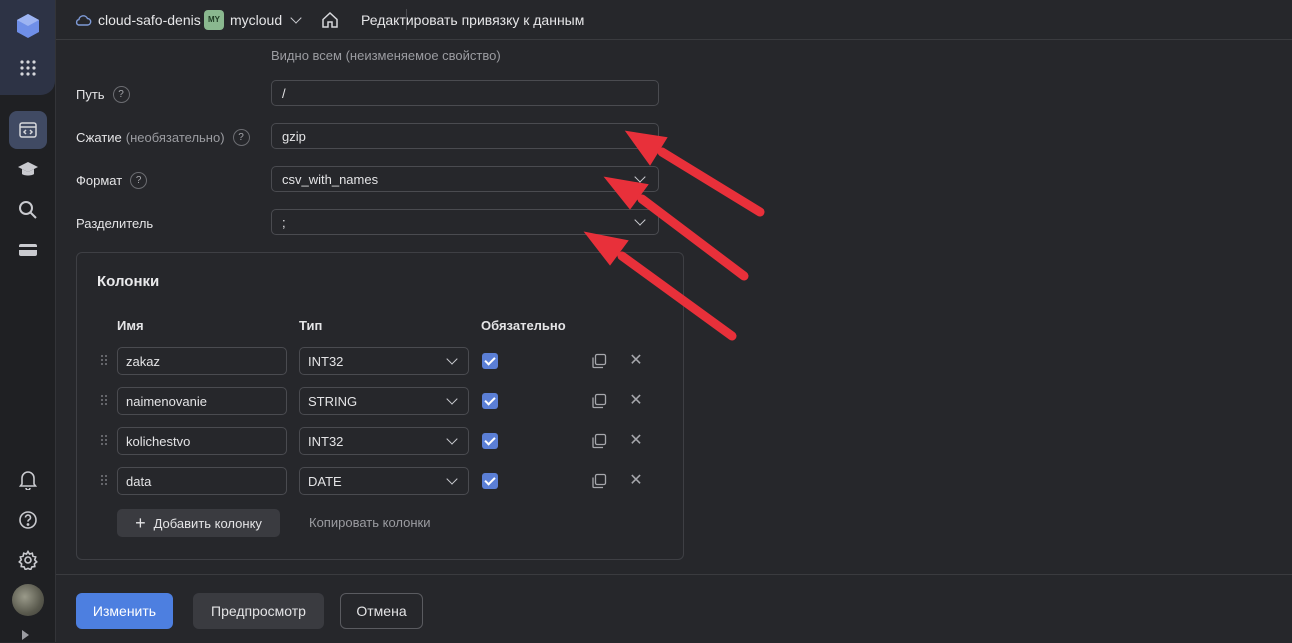  I want to click on add-column-button: + Добавить колонку, so click(198, 523).